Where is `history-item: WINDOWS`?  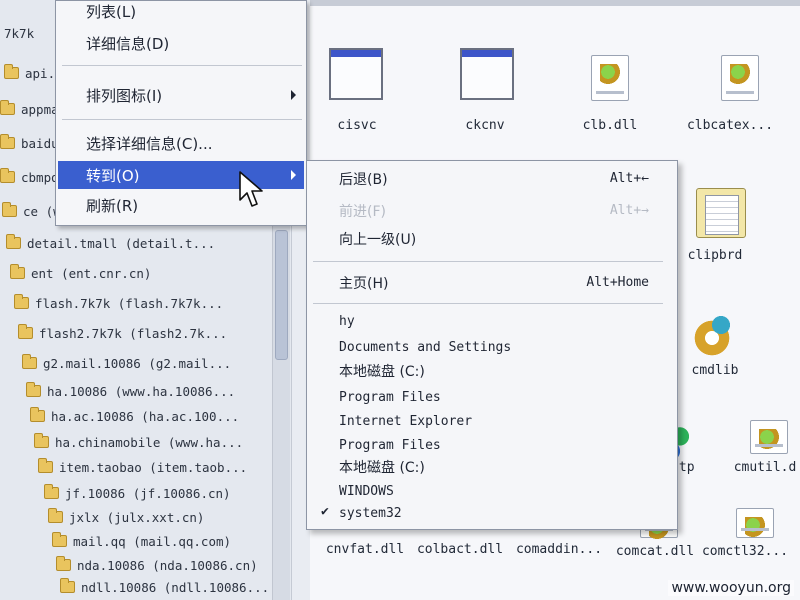 history-item: WINDOWS is located at coordinates (492, 491).